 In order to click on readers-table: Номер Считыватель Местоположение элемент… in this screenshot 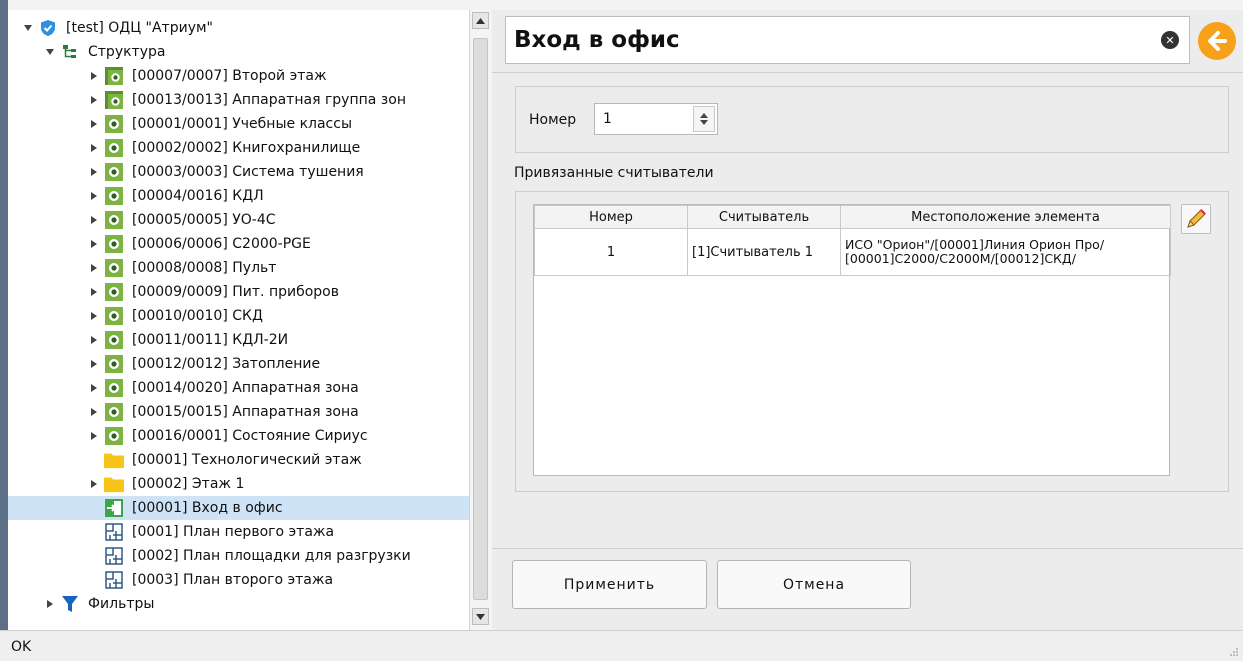, I will do `click(852, 240)`.